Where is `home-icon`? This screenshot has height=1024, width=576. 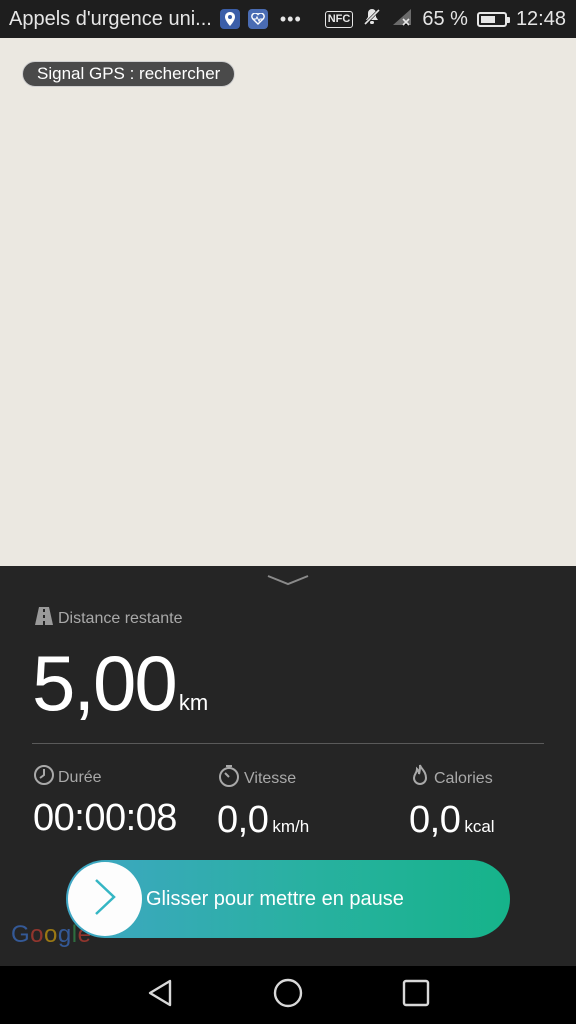 home-icon is located at coordinates (288, 995).